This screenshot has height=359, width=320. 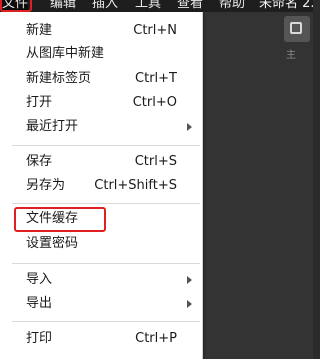 I want to click on menu-item-save: 保存 Ctrl+S, so click(x=101, y=162).